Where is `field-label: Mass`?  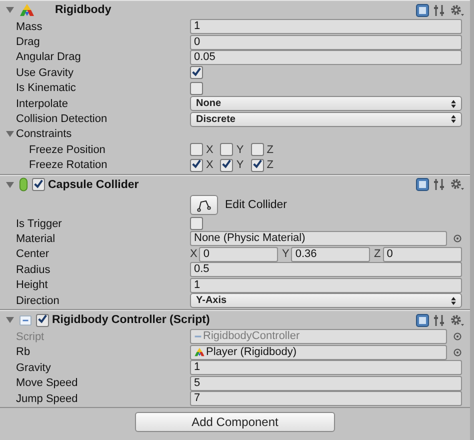 field-label: Mass is located at coordinates (29, 26).